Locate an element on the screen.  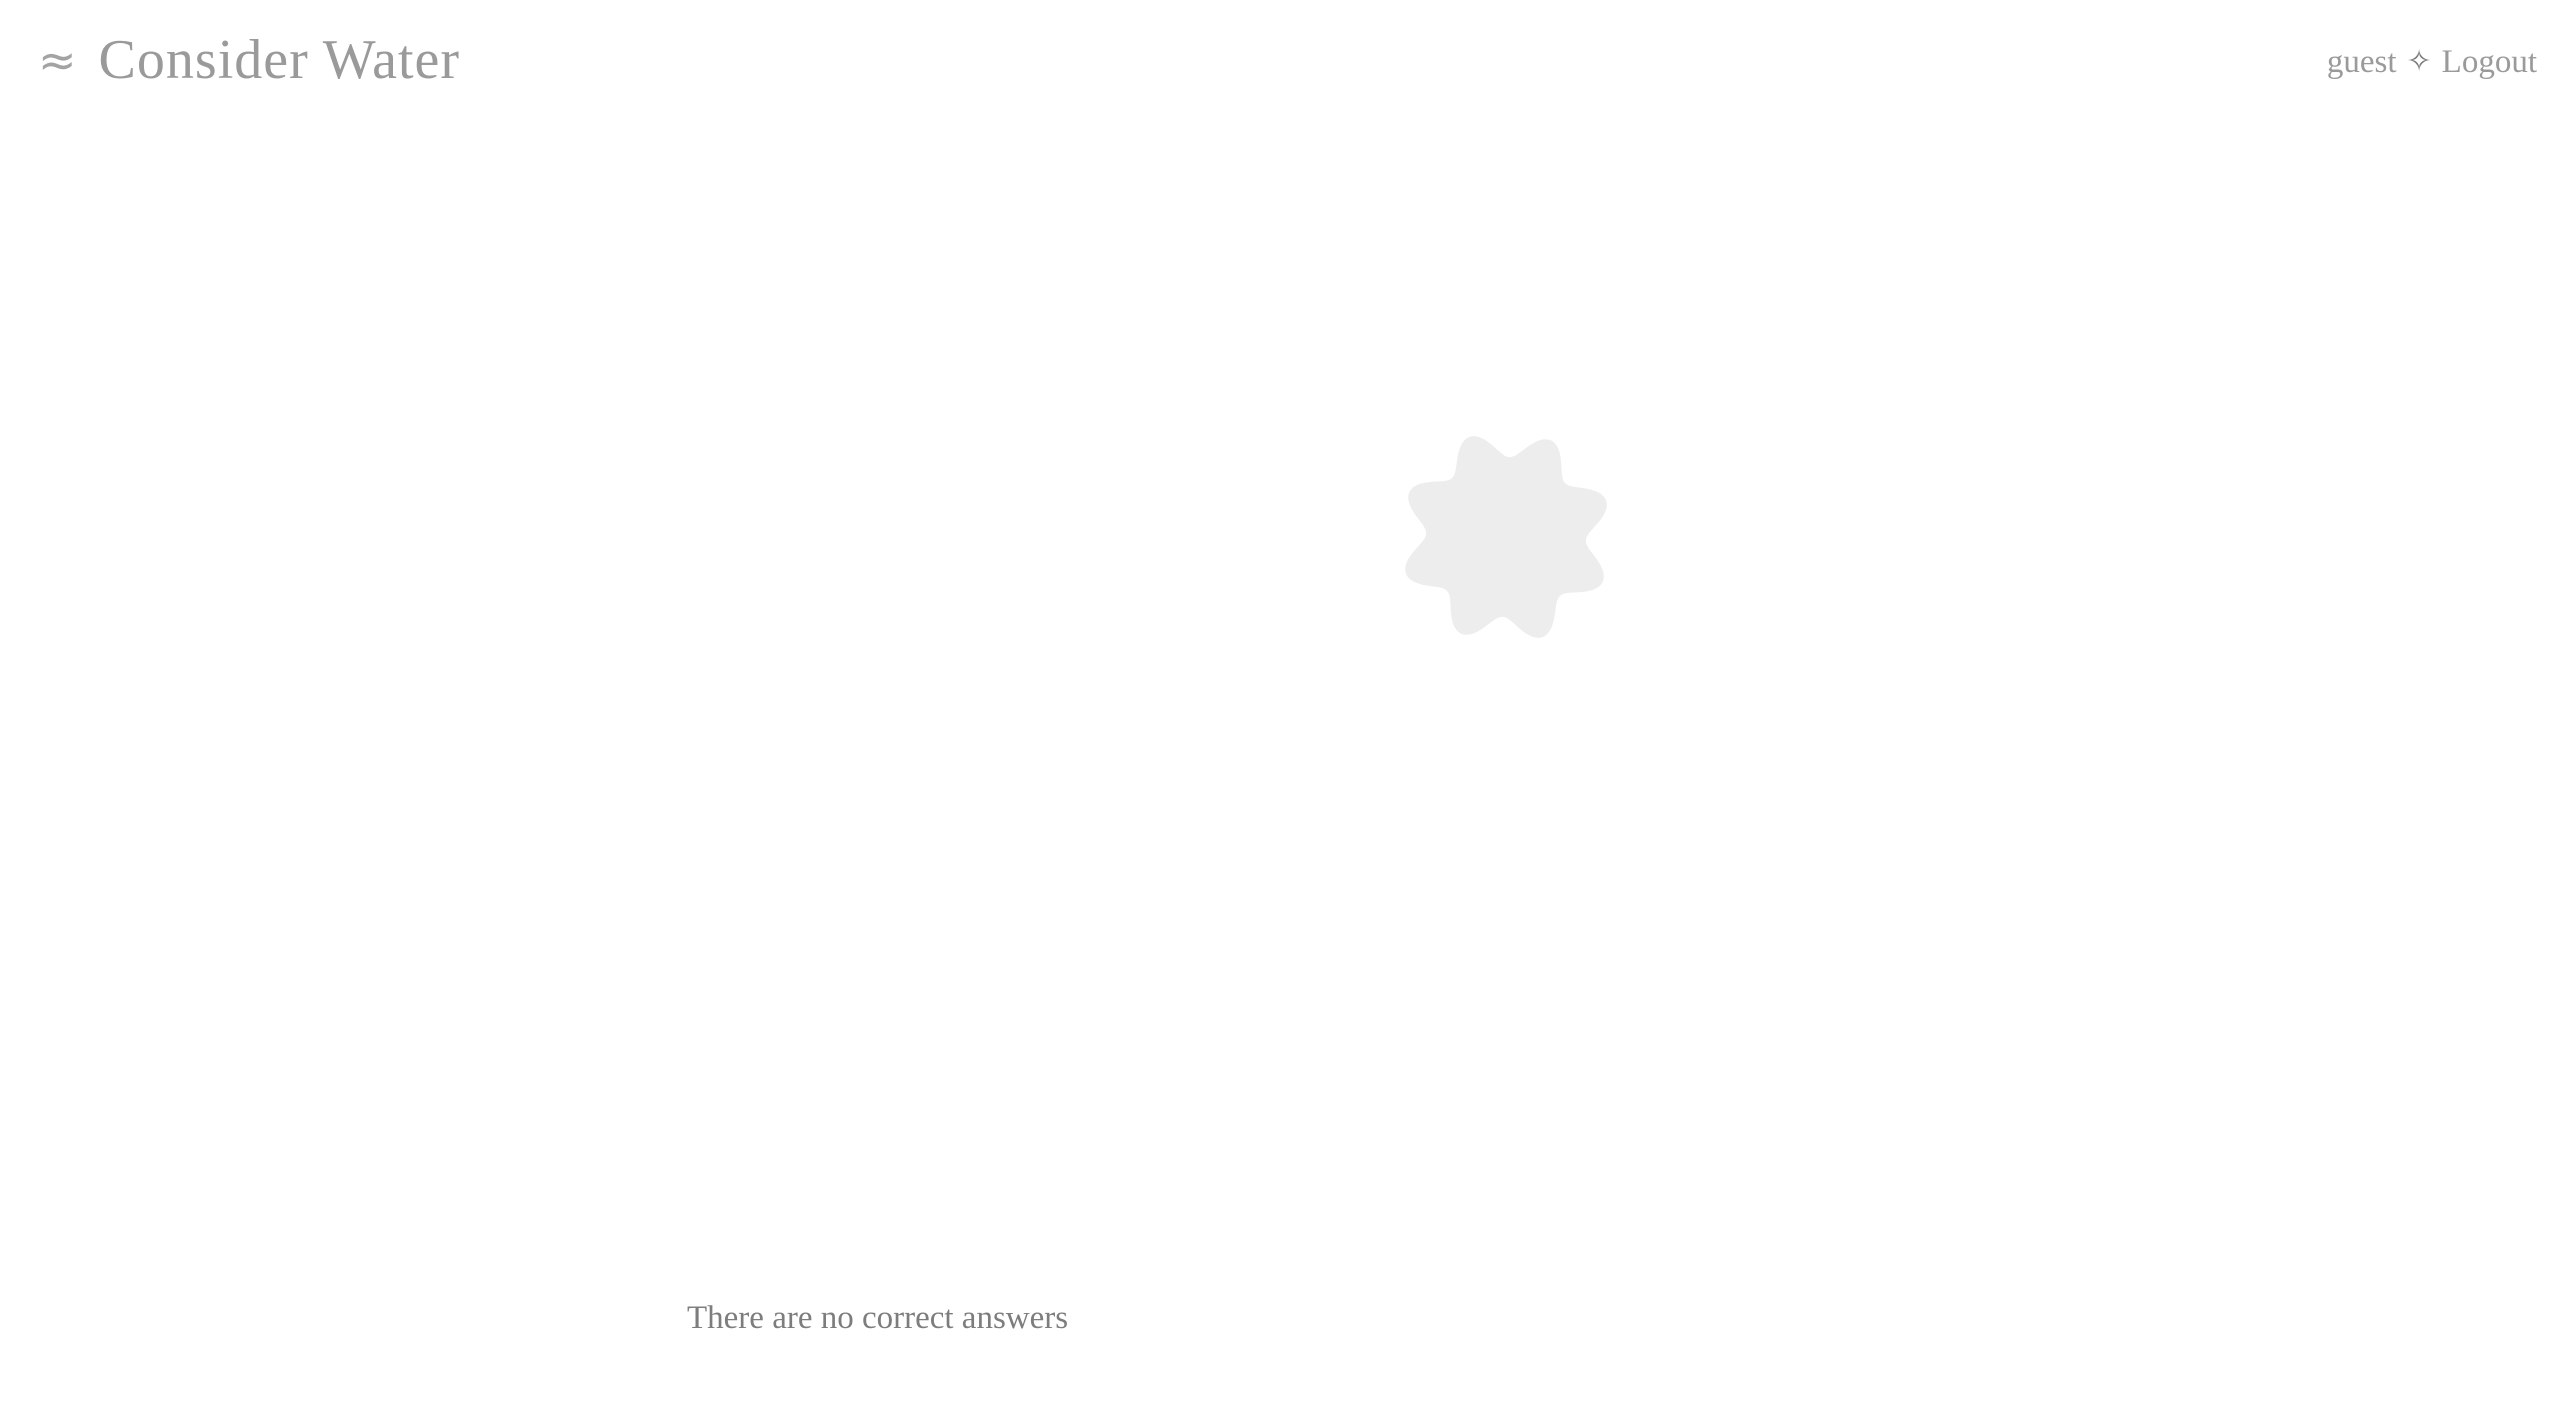
brand-link: ≈ Consider Water is located at coordinates (249, 60).